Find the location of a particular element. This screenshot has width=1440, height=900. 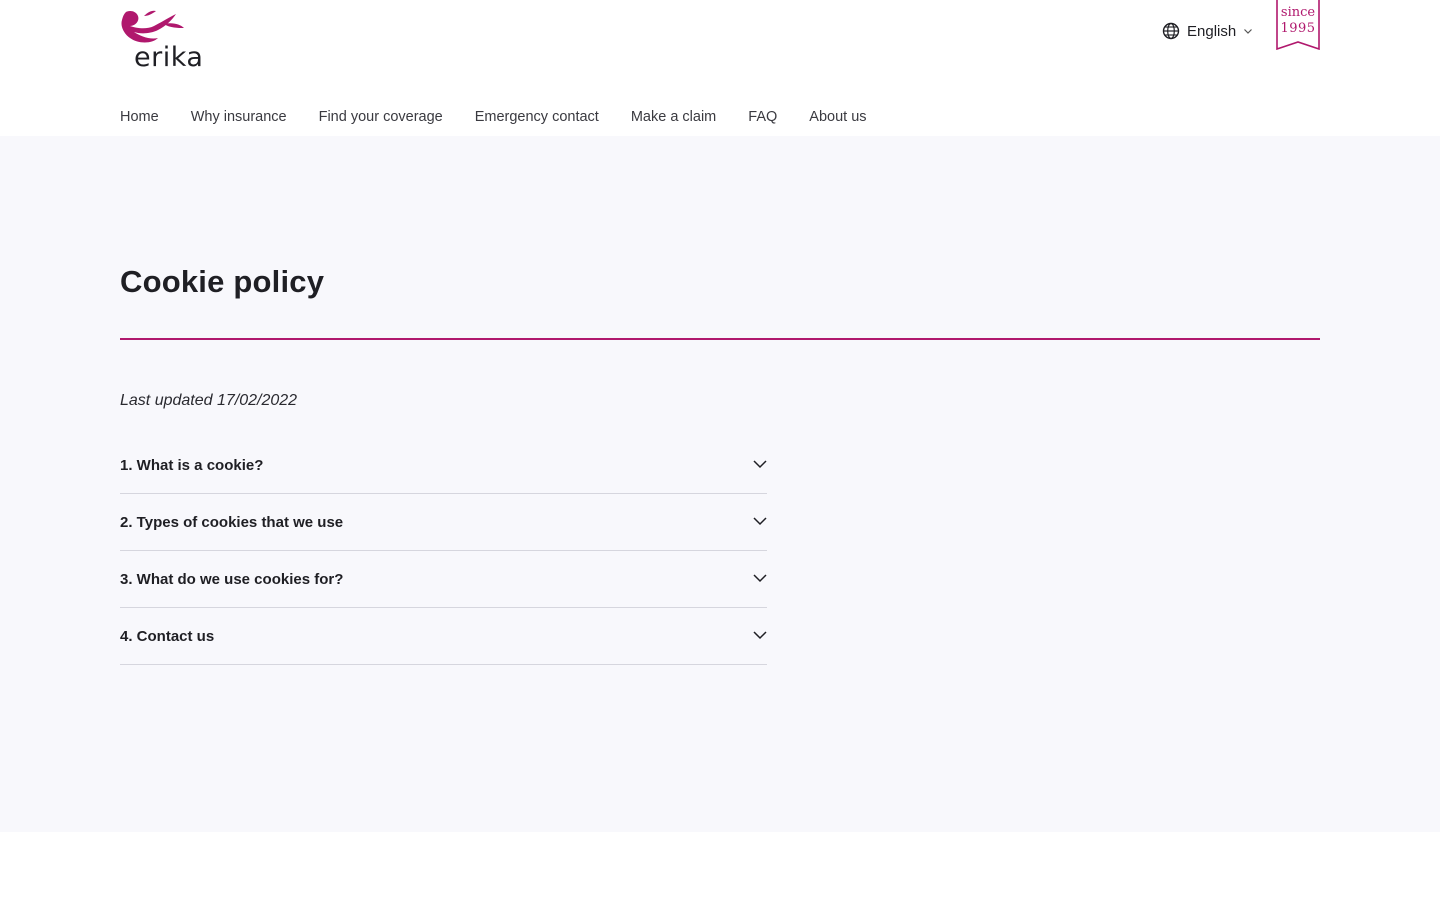

logo-wordmark: erika is located at coordinates (169, 57).